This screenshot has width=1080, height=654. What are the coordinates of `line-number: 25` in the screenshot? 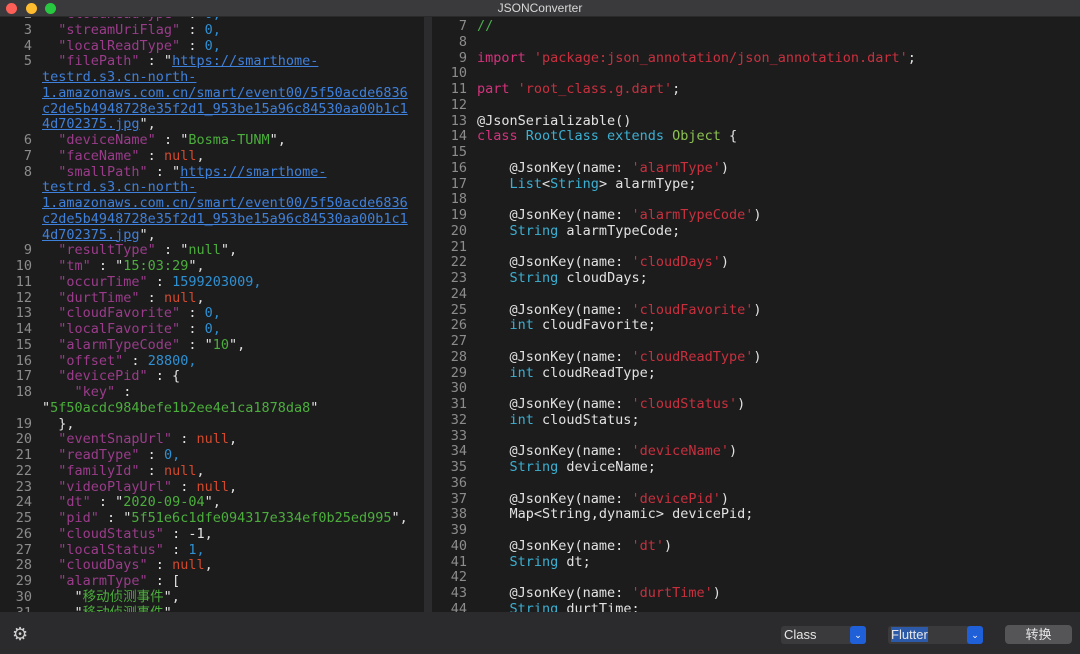 It's located at (23, 518).